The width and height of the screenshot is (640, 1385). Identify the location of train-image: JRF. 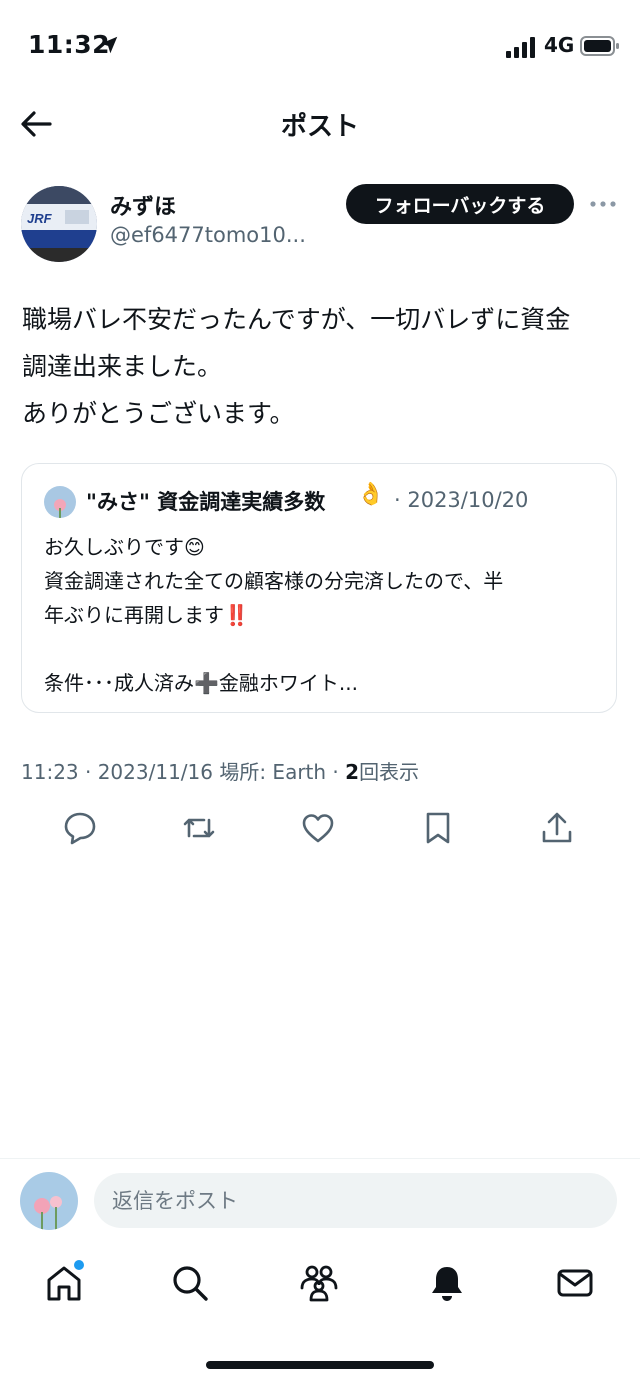
(59, 224).